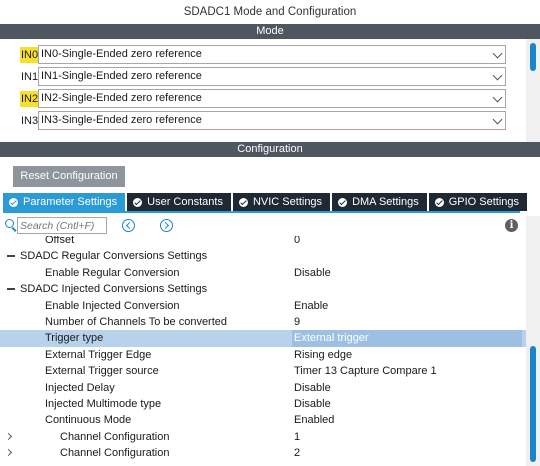 This screenshot has height=466, width=540. What do you see at coordinates (74, 338) in the screenshot?
I see `param-name: Trigger type` at bounding box center [74, 338].